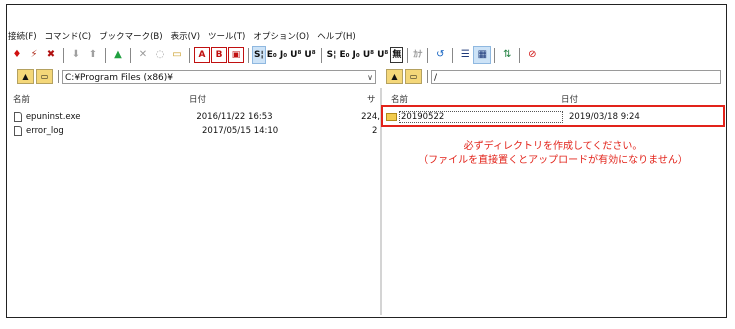 Image resolution: width=735 pixels, height=329 pixels. I want to click on rename-icon: ◌, so click(160, 55).